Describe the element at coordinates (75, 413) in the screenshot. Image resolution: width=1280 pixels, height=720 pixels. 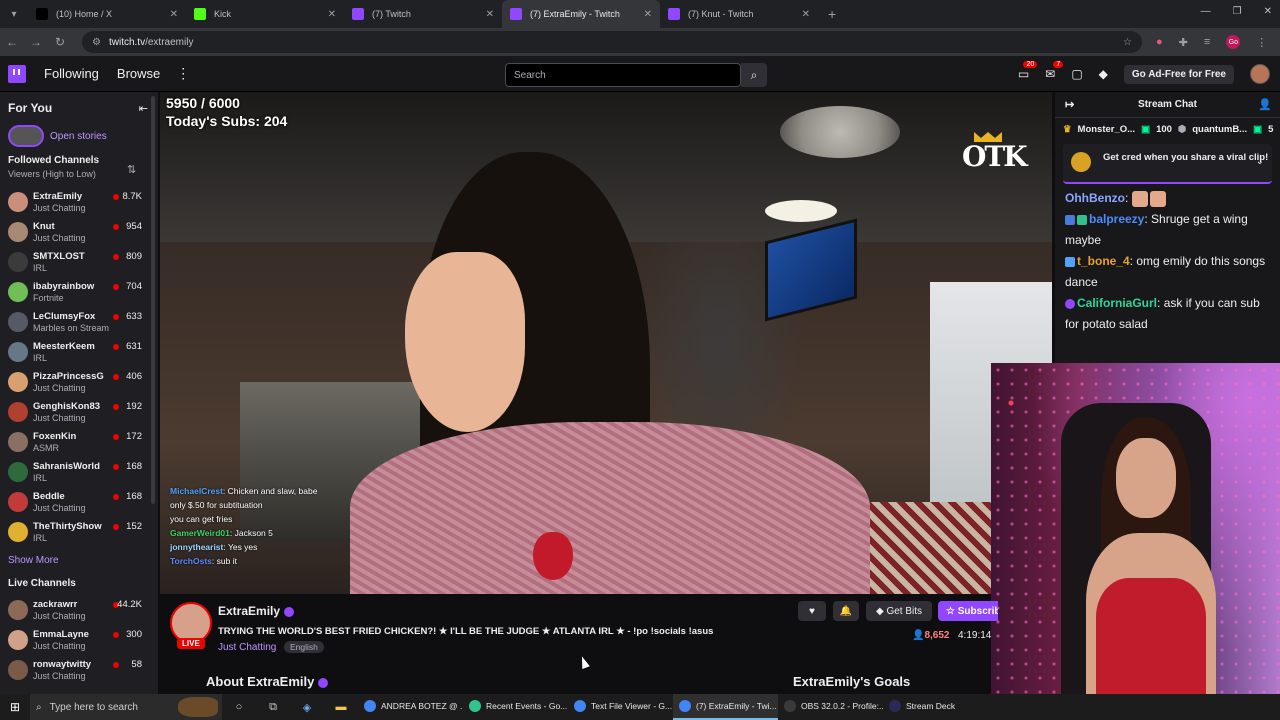
I see `sidebar-channel: GenghisKon83 Just Chatting 192` at that location.